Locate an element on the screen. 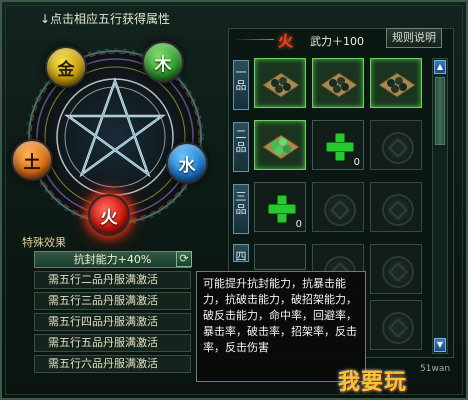  refresh-button: ⟳ is located at coordinates (184, 259).